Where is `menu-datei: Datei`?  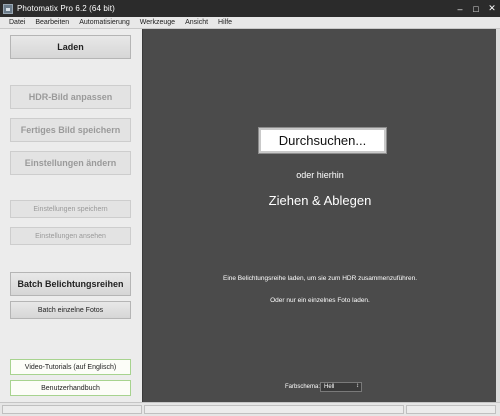
menu-datei: Datei is located at coordinates (15, 22).